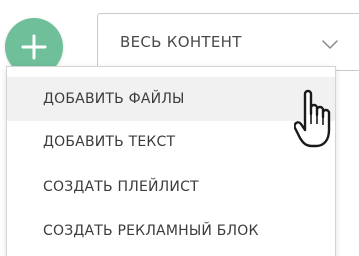  I want to click on content-filter-value: ВЕСЬ КОНТЕНТ, so click(181, 42).